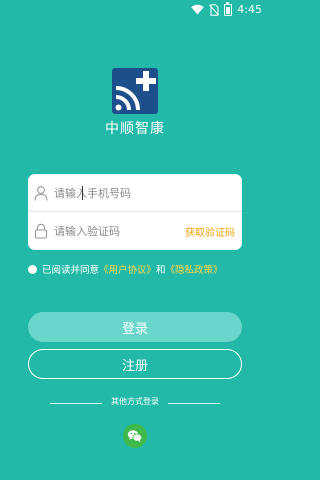 The height and width of the screenshot is (480, 320). Describe the element at coordinates (135, 364) in the screenshot. I see `register-button: 注册` at that location.